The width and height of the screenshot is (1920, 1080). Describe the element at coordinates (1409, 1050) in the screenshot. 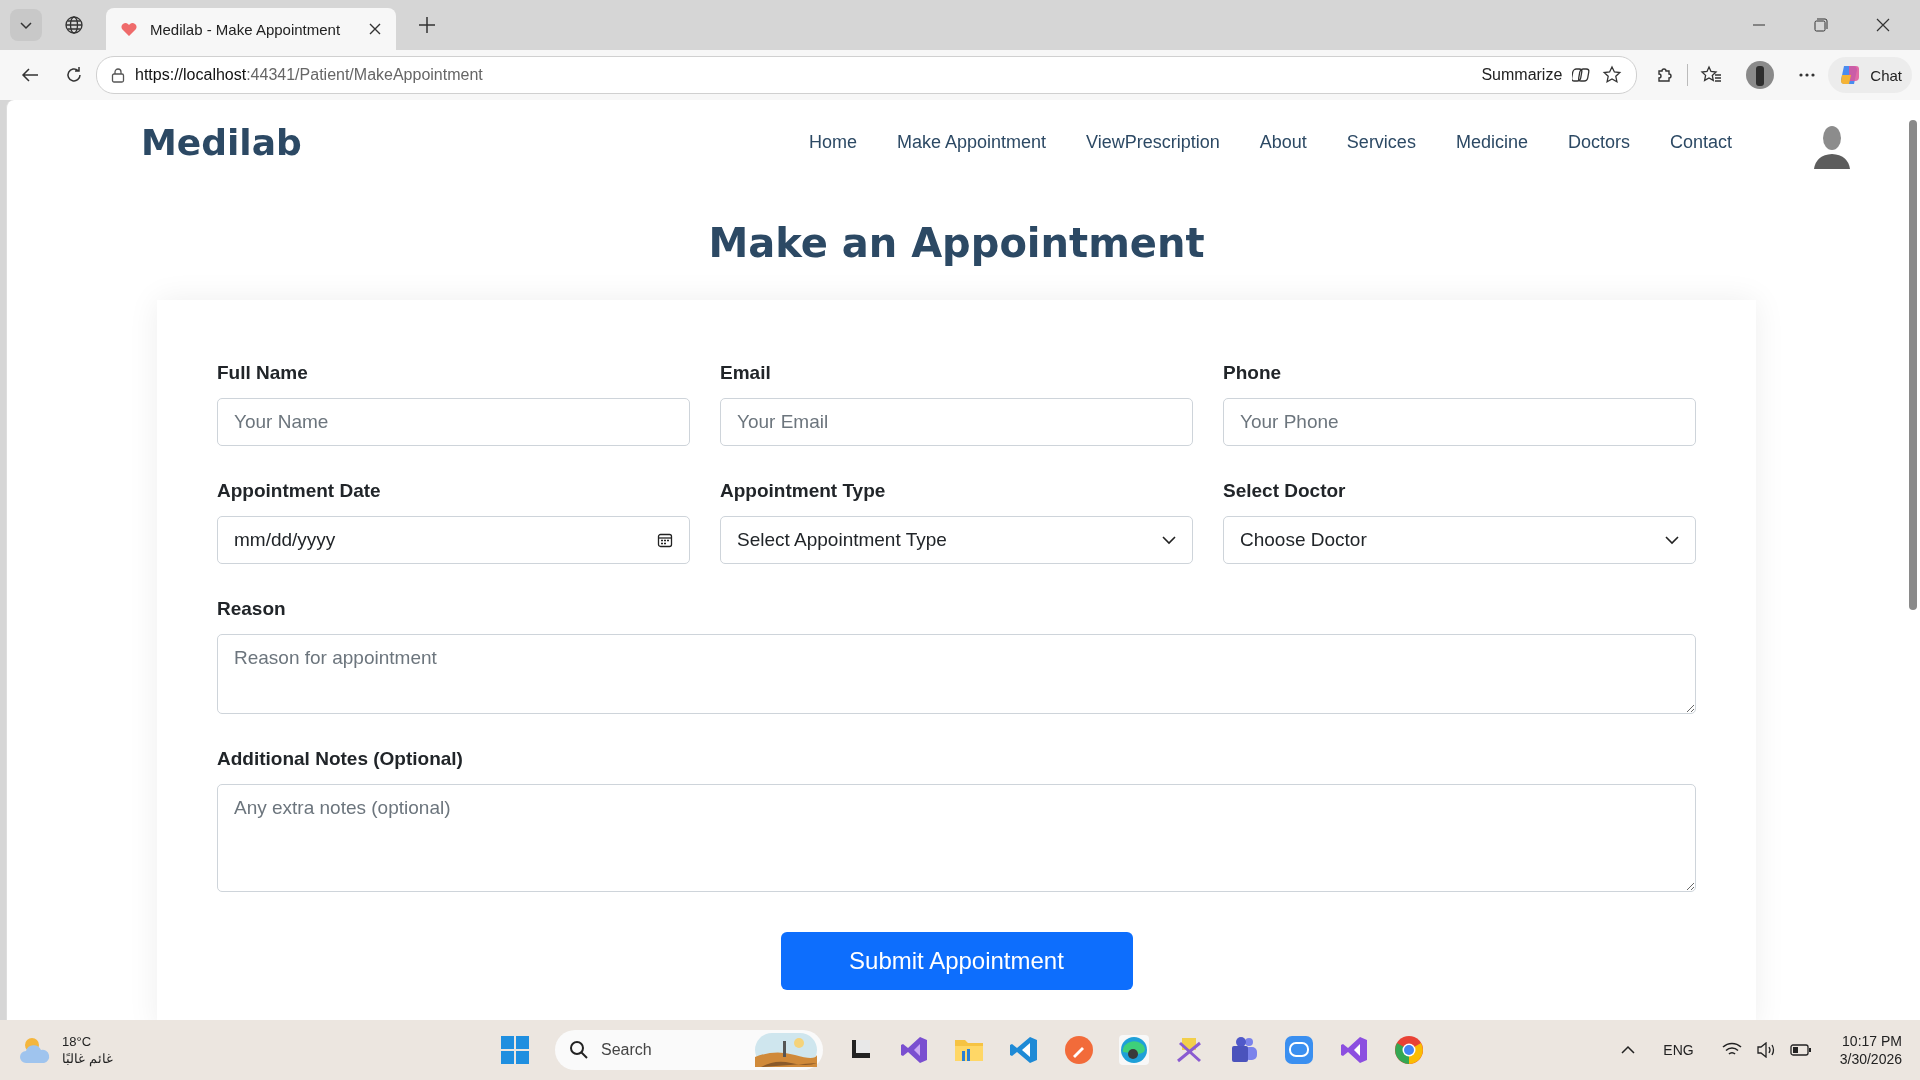

I see `chrome-icon` at that location.